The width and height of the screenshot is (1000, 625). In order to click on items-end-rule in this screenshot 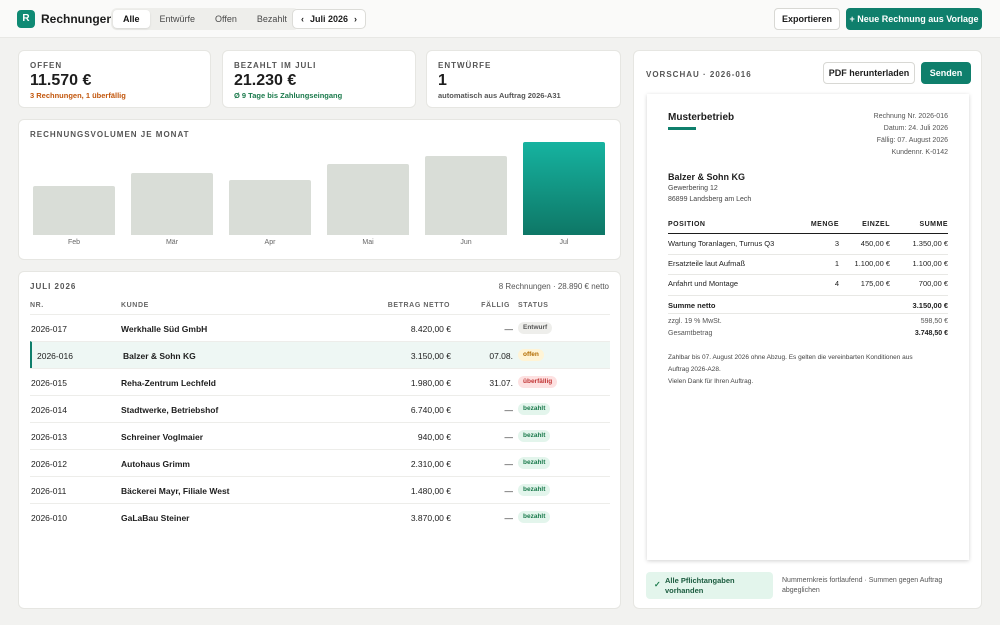, I will do `click(808, 295)`.